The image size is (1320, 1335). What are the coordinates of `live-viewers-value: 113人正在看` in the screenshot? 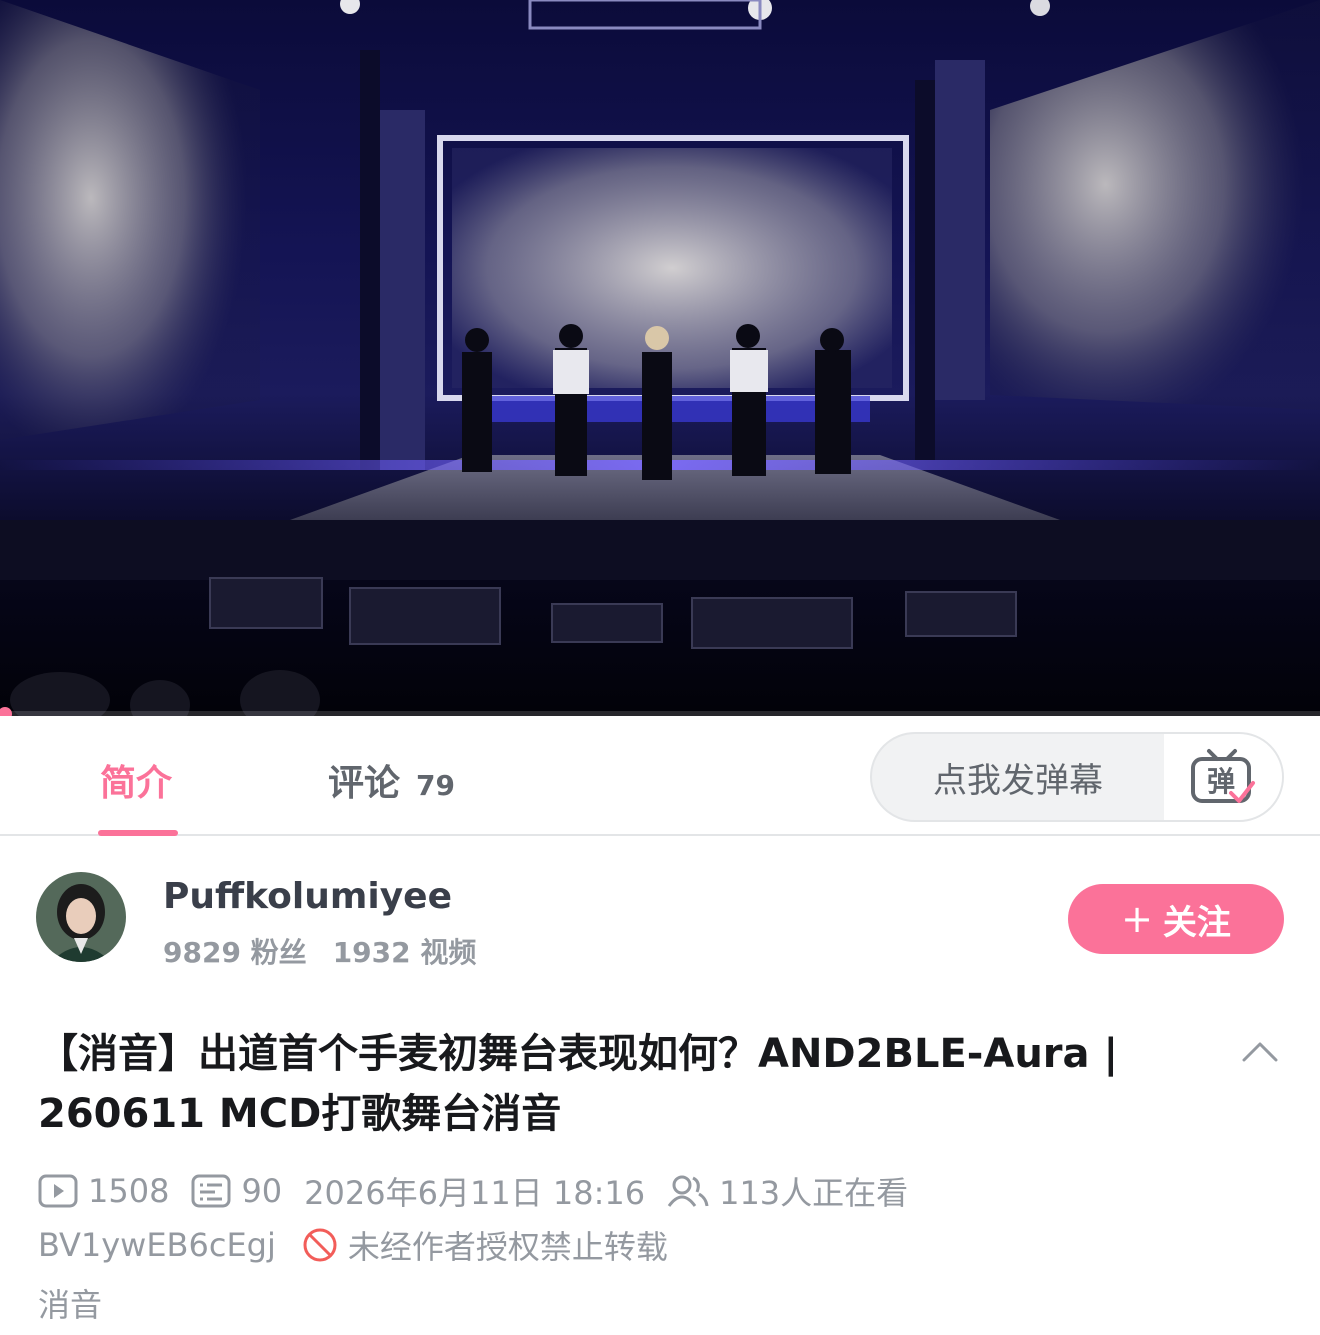 It's located at (814, 1193).